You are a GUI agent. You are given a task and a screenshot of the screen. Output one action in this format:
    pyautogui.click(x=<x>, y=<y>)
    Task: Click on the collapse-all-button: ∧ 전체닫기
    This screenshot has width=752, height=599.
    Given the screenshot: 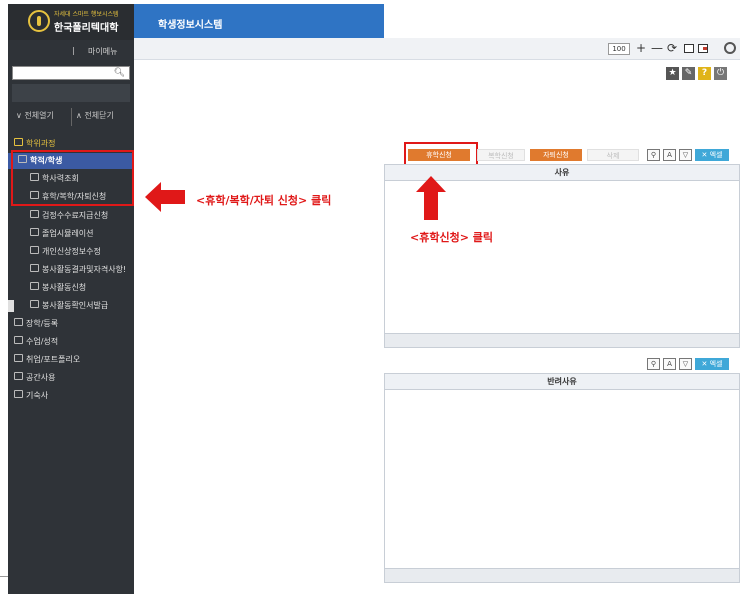 What is the action you would take?
    pyautogui.click(x=95, y=117)
    